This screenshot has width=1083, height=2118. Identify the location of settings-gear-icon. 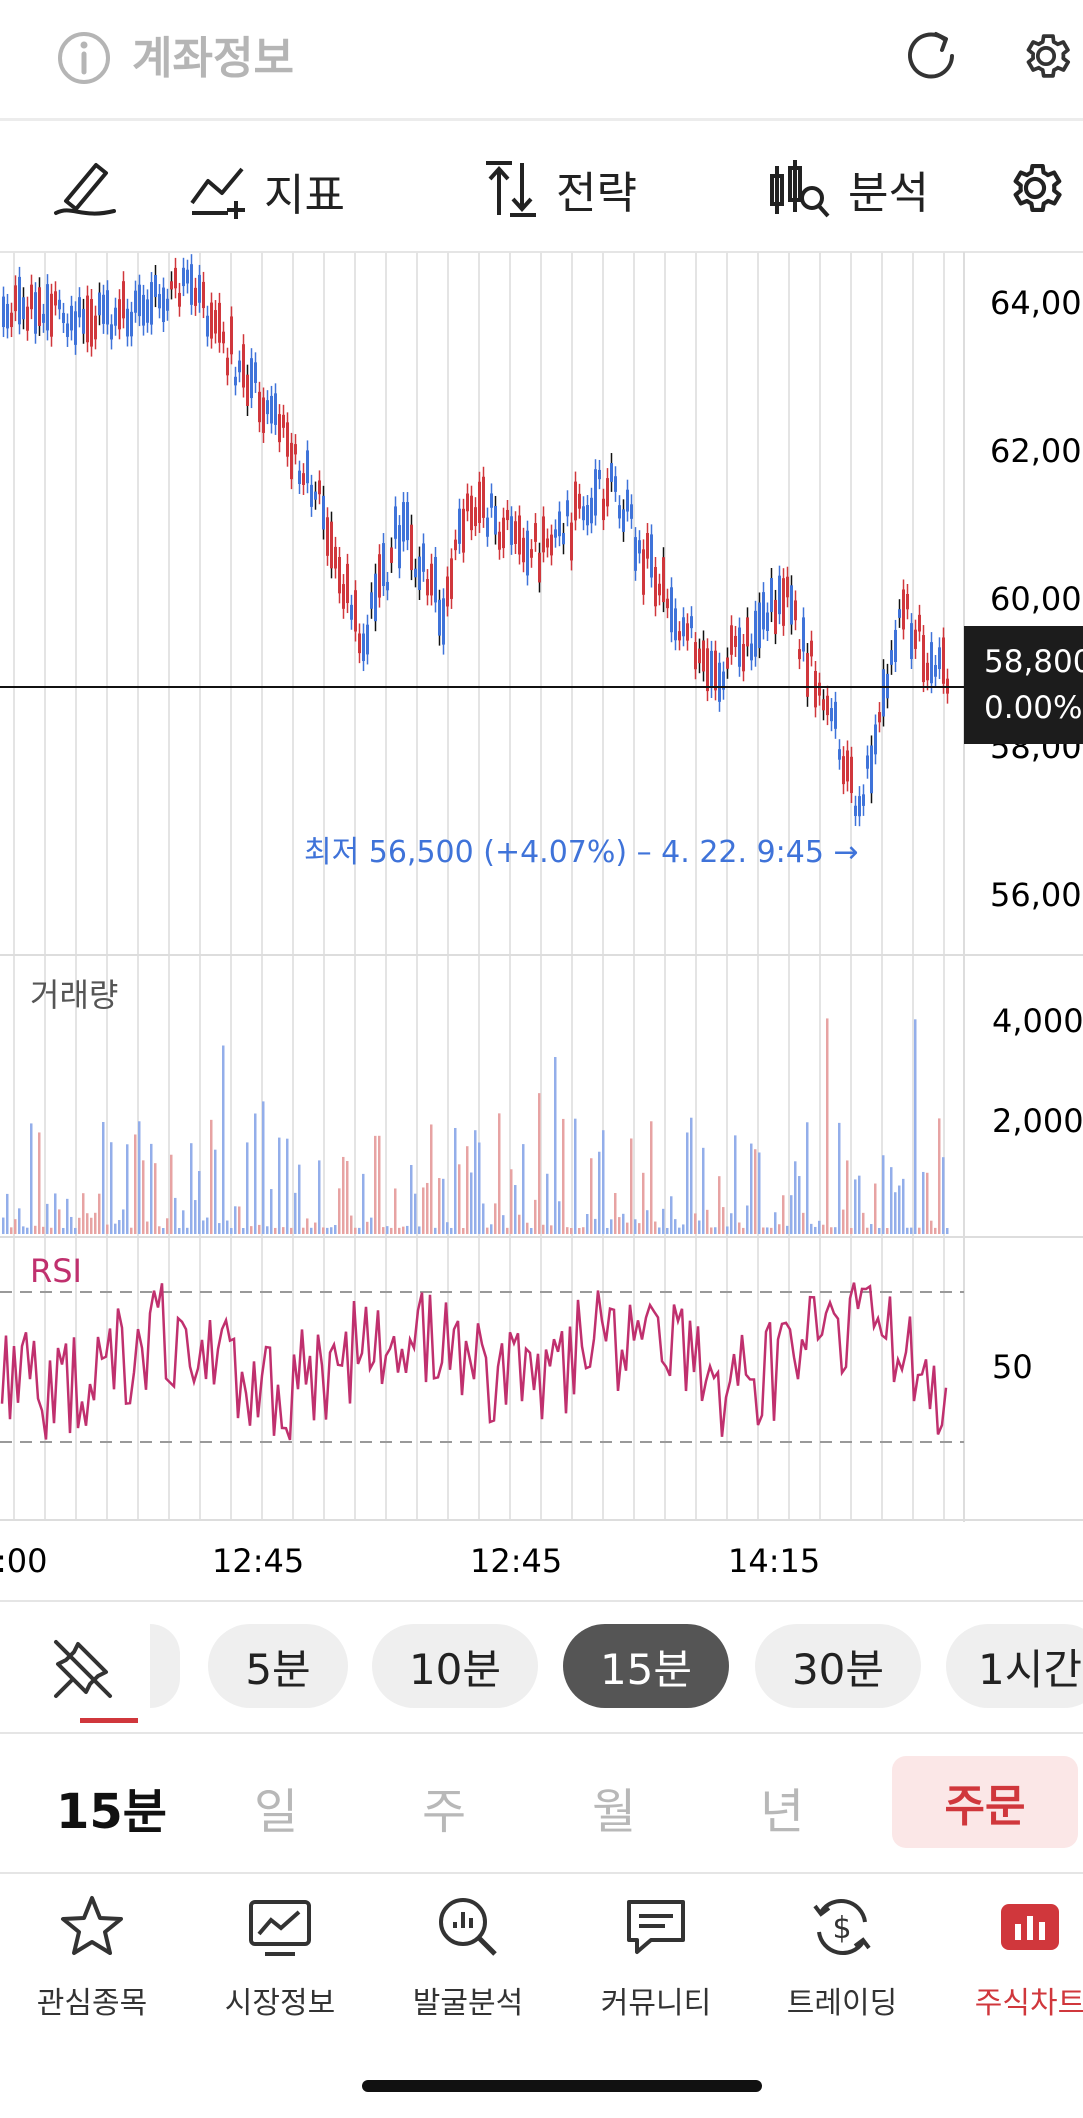
(1046, 56).